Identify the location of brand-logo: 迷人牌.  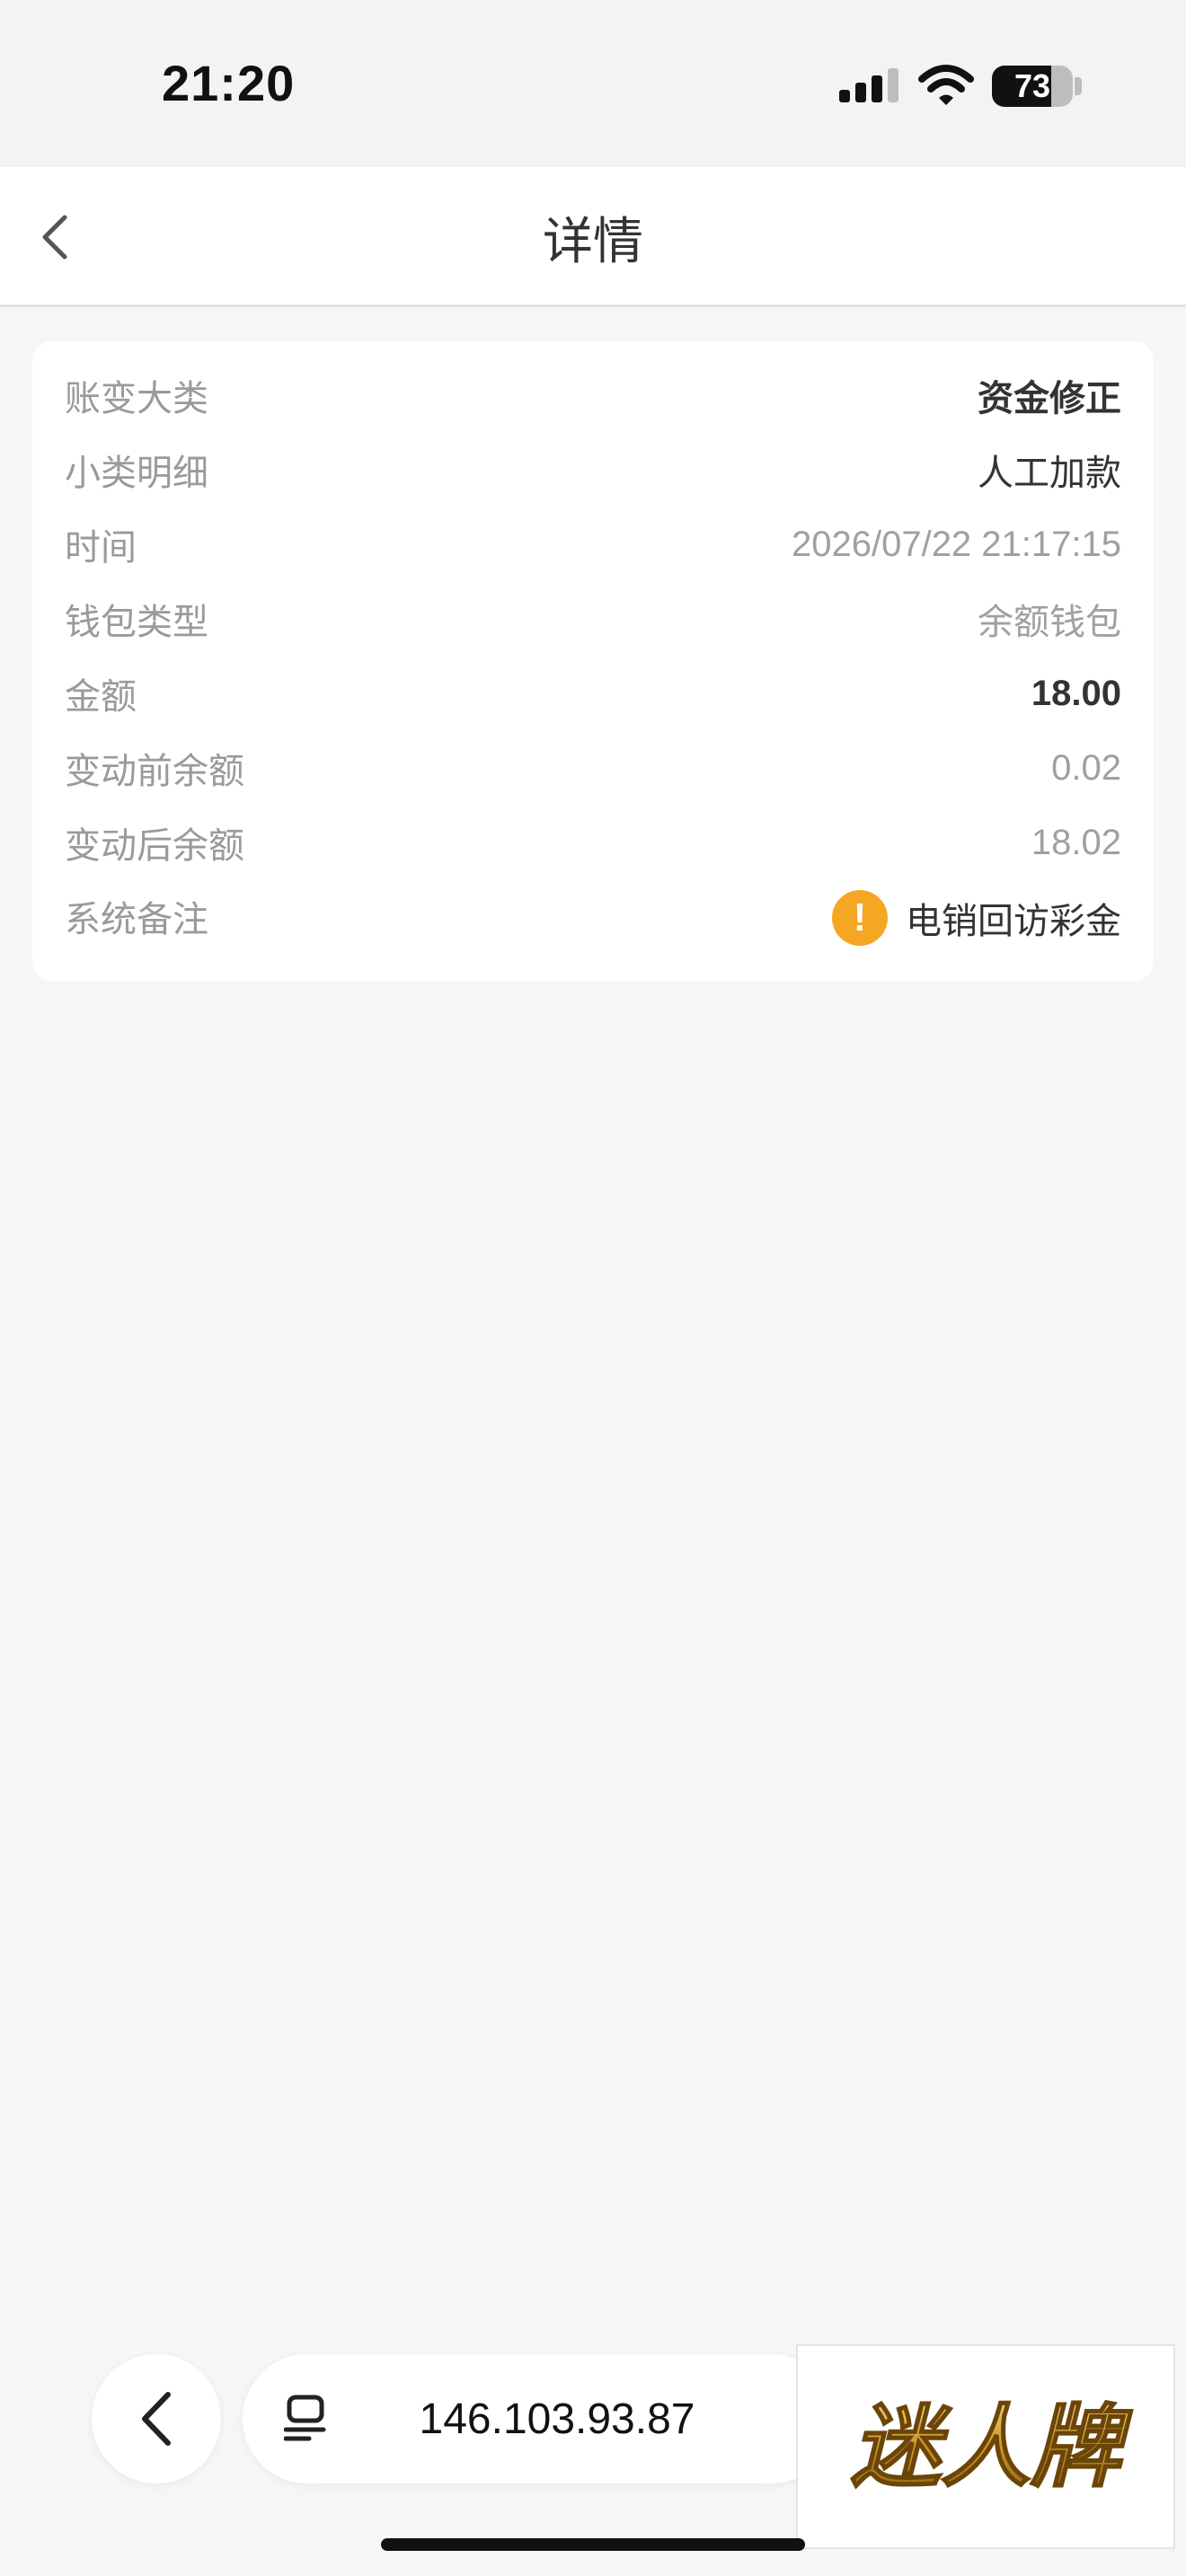
(992, 2447).